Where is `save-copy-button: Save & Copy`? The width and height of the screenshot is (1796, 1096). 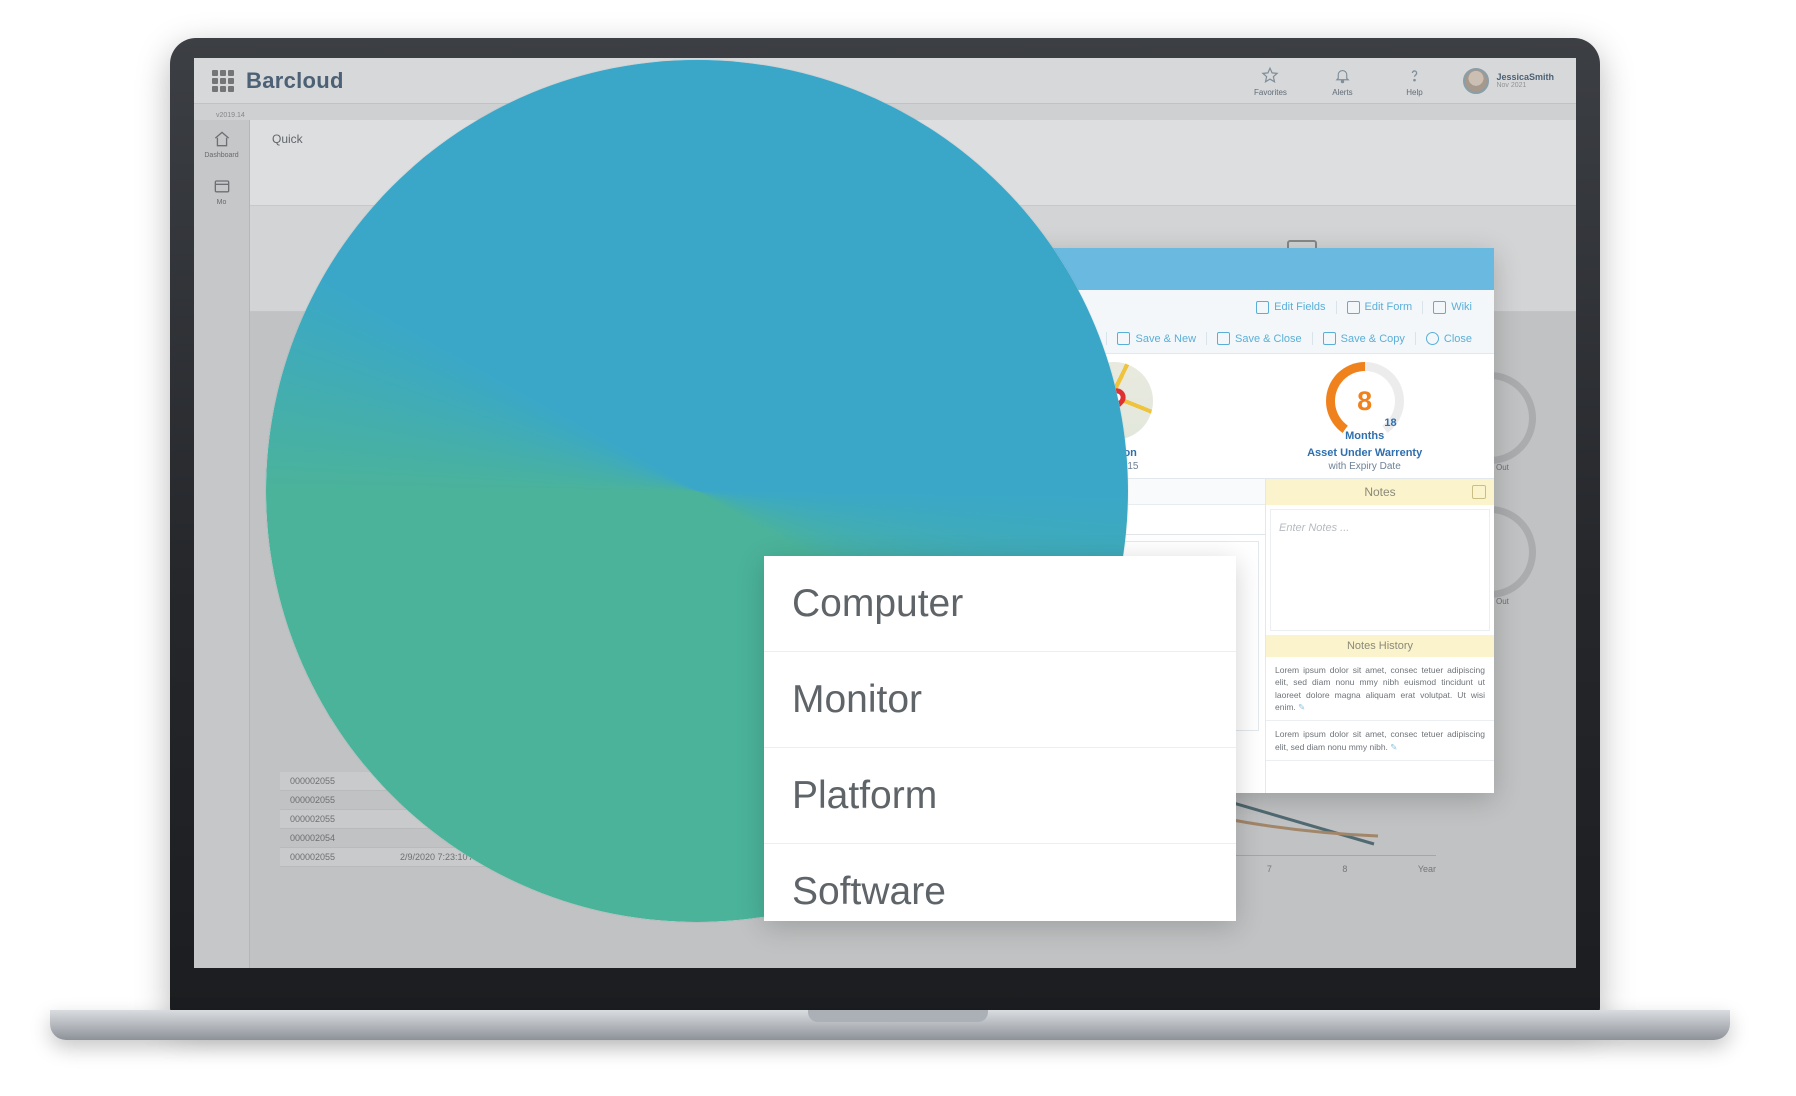 save-copy-button: Save & Copy is located at coordinates (1364, 338).